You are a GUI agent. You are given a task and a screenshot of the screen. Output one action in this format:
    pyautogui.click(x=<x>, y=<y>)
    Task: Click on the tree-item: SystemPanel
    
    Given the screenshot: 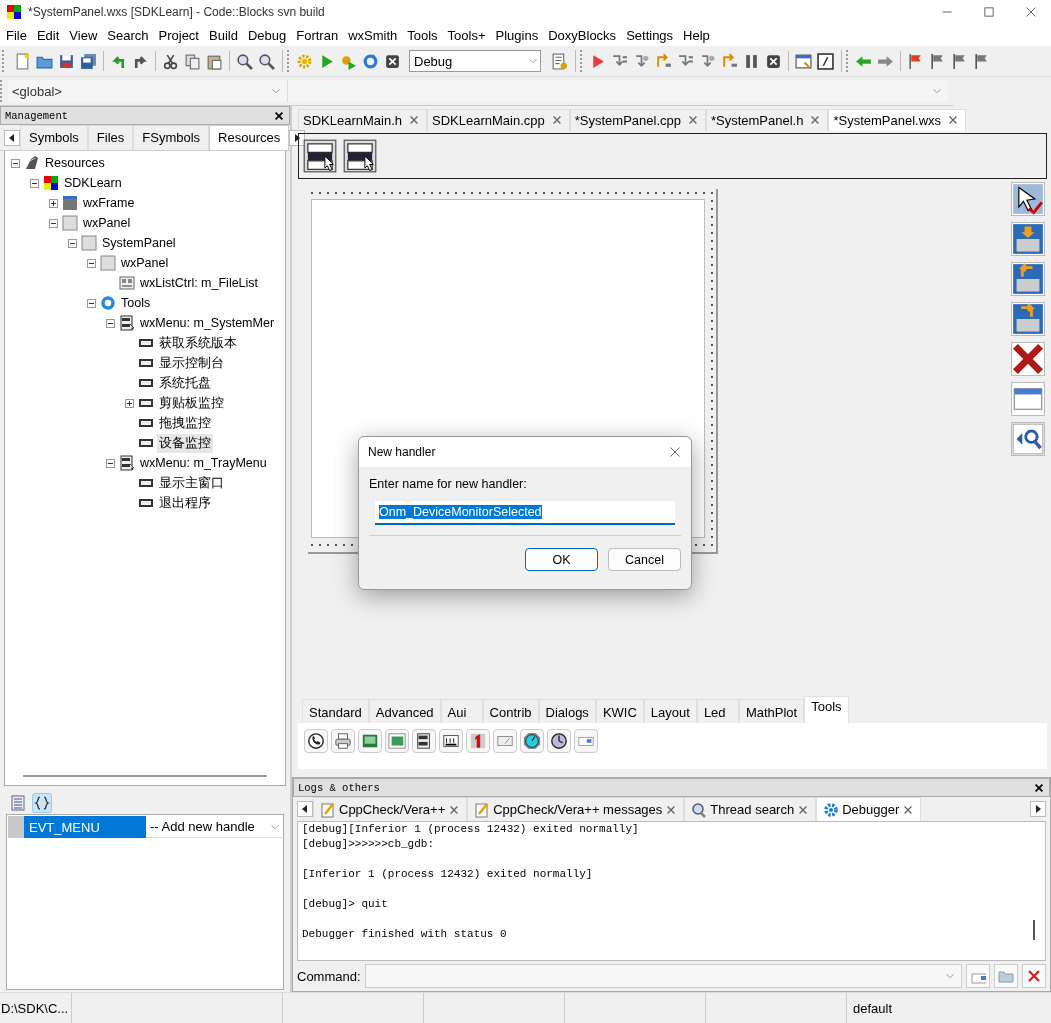 What is the action you would take?
    pyautogui.click(x=139, y=243)
    